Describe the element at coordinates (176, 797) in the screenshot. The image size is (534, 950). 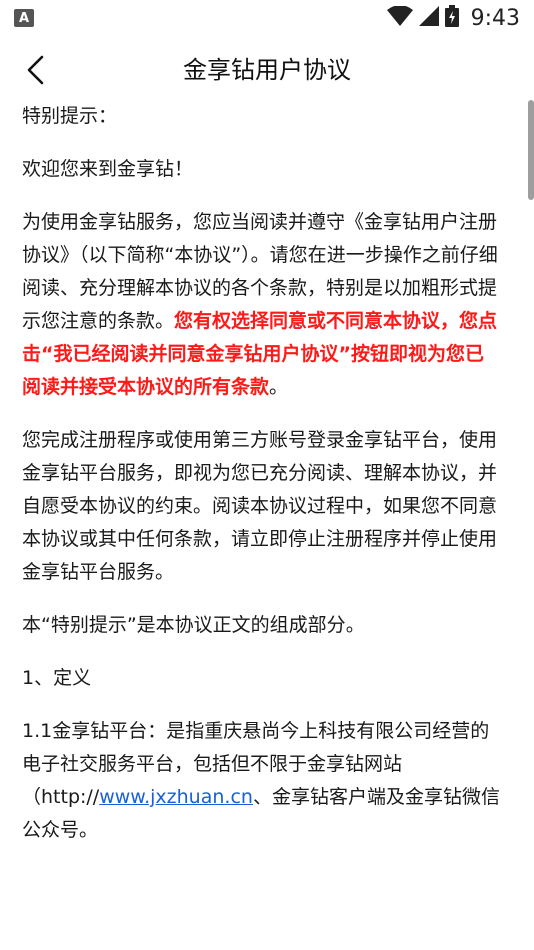
I see `website-link: www.jxzhuan.cn` at that location.